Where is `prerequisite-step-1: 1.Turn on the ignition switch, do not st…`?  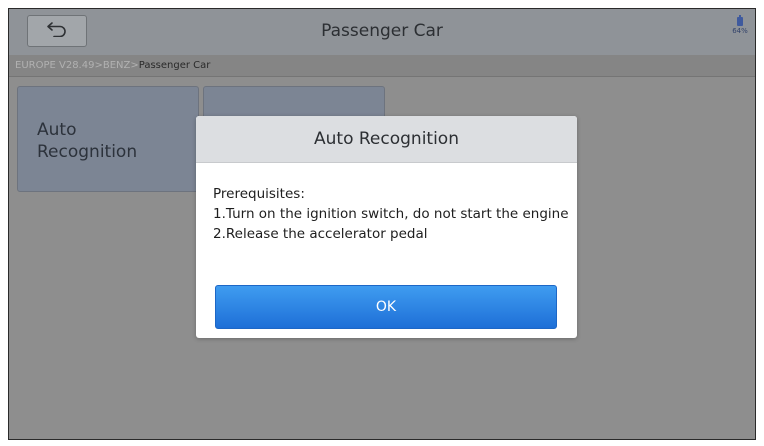 prerequisite-step-1: 1.Turn on the ignition switch, do not st… is located at coordinates (391, 214).